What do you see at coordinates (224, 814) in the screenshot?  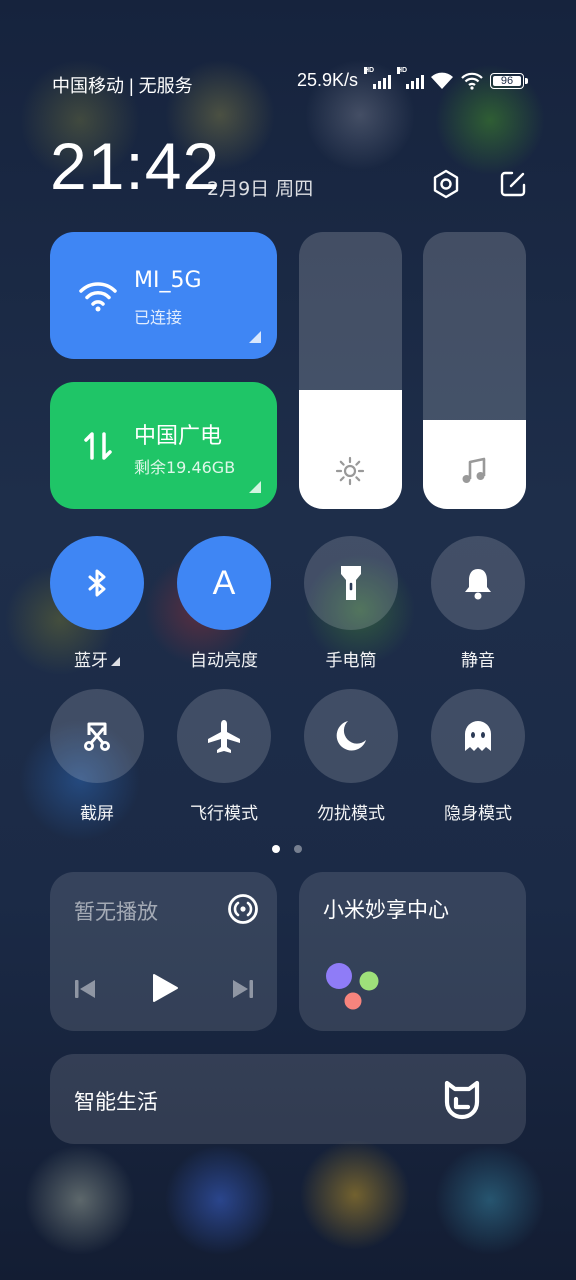 I see `toggle-label: 飞行模式` at bounding box center [224, 814].